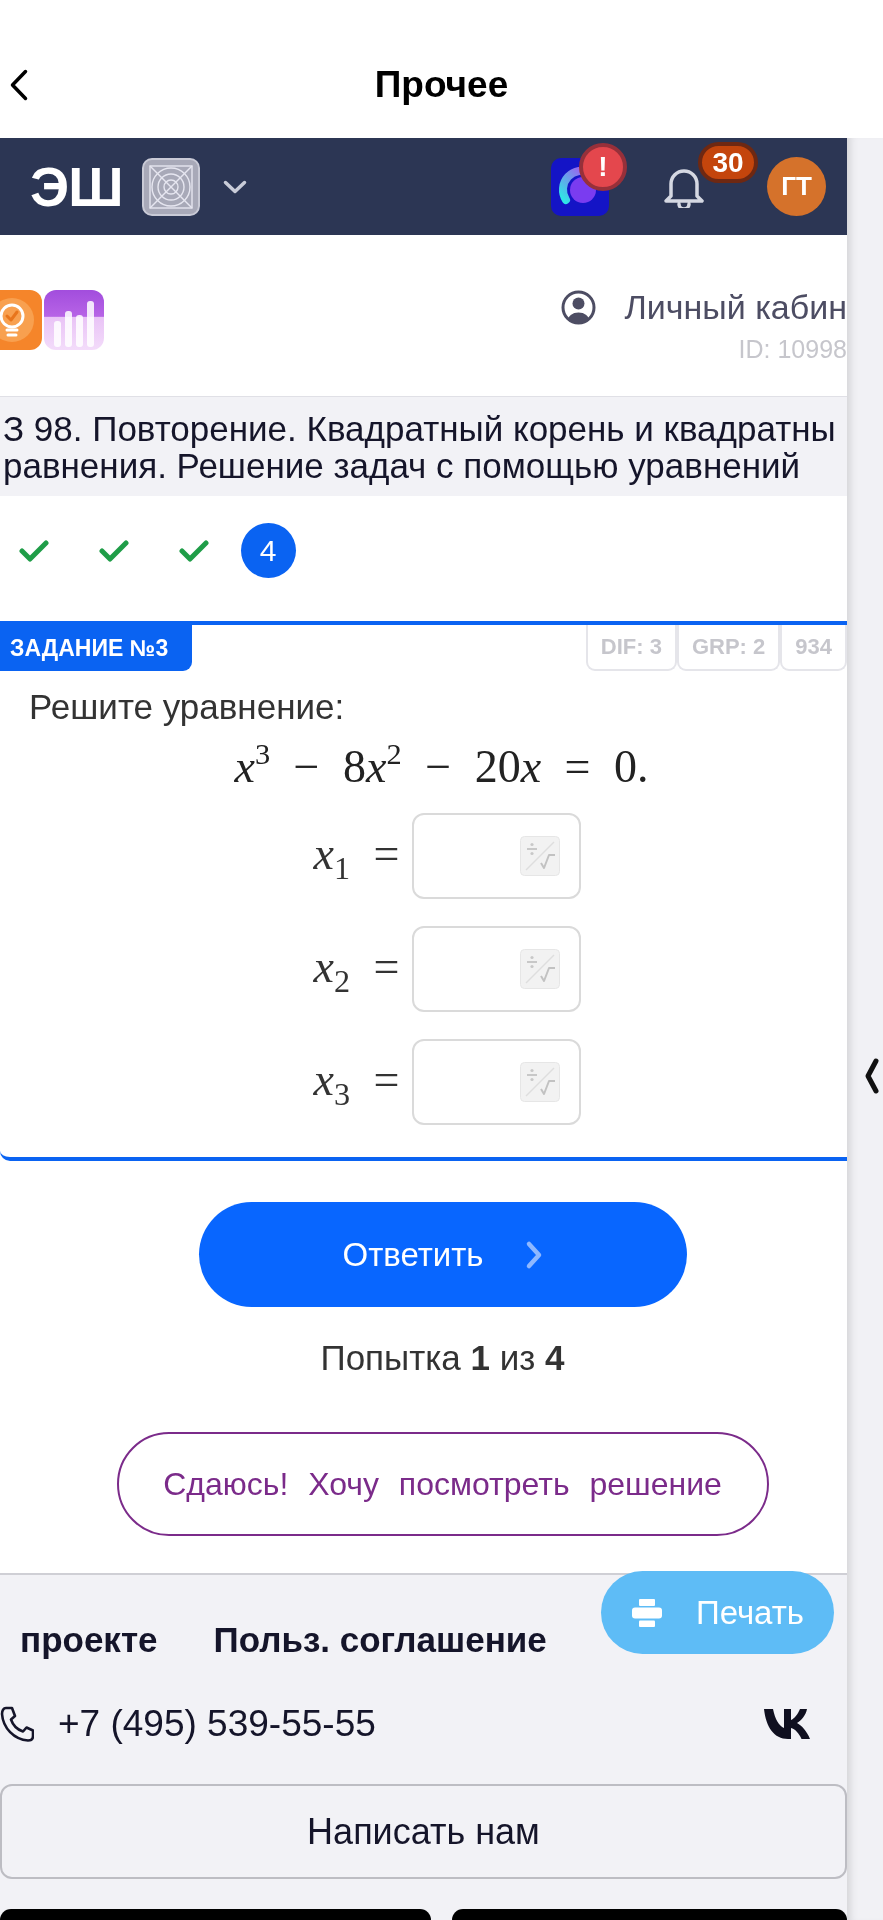 Image resolution: width=883 pixels, height=1920 pixels. What do you see at coordinates (578, 307) in the screenshot?
I see `person-icon` at bounding box center [578, 307].